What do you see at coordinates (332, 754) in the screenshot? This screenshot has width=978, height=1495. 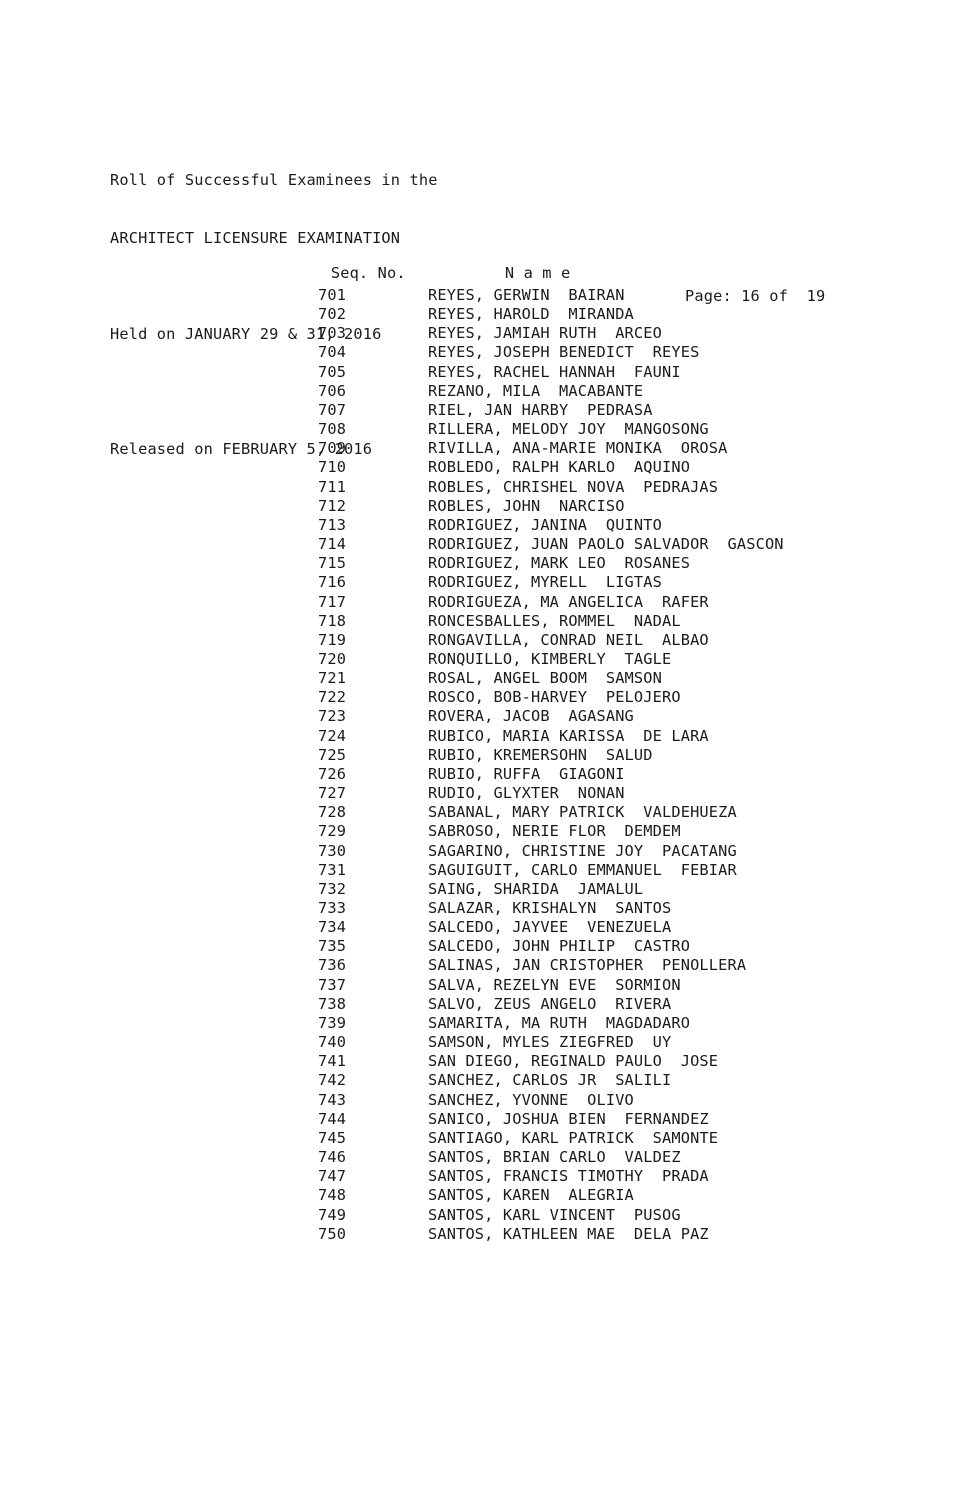 I see `row-seq-no: 725` at bounding box center [332, 754].